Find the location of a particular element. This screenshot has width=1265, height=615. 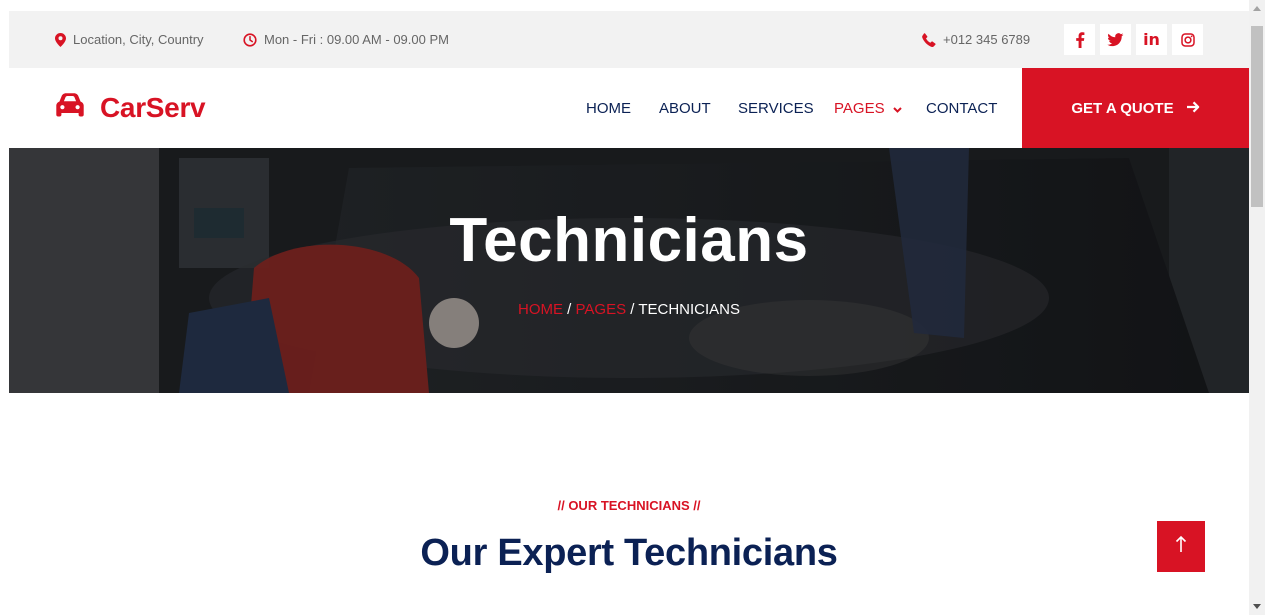

breadcrumb-home: HOME is located at coordinates (540, 309).